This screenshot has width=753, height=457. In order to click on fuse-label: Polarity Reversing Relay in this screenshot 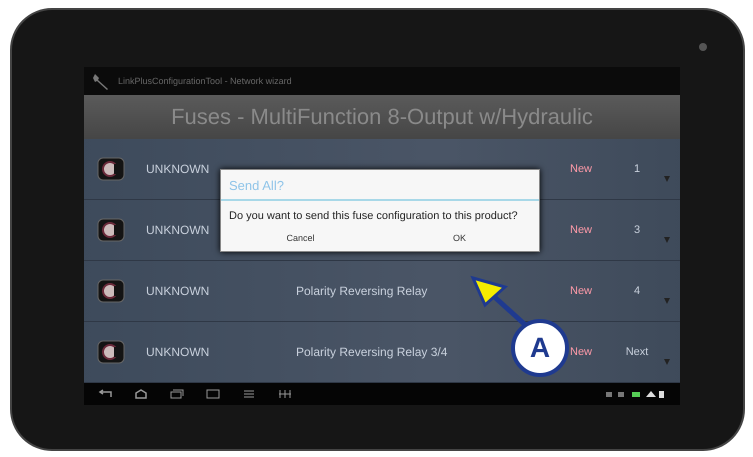, I will do `click(362, 291)`.